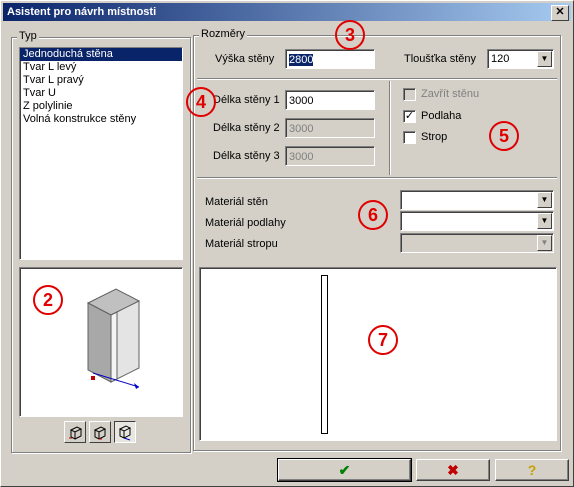  Describe the element at coordinates (520, 59) in the screenshot. I see `tloustka-combo: 120 ▼` at that location.